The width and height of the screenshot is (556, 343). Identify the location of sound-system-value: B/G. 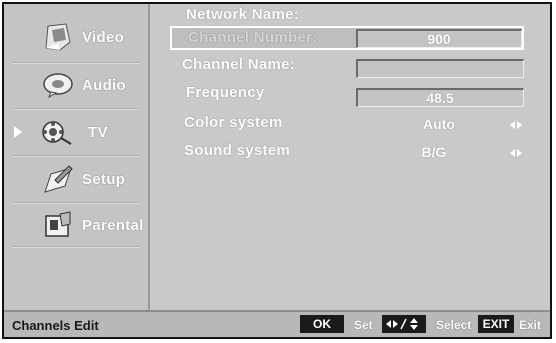
(434, 152).